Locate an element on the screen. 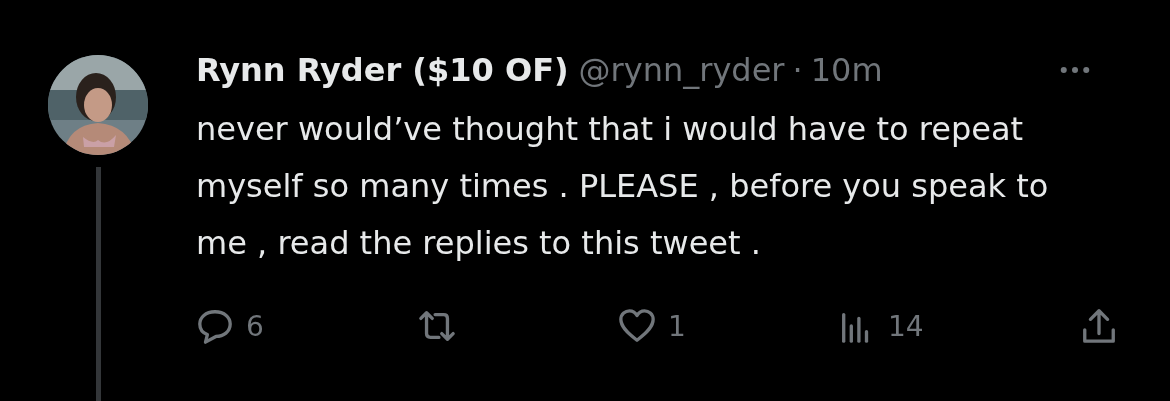 Image resolution: width=1170 pixels, height=401 pixels. action-count: 6 is located at coordinates (255, 326).